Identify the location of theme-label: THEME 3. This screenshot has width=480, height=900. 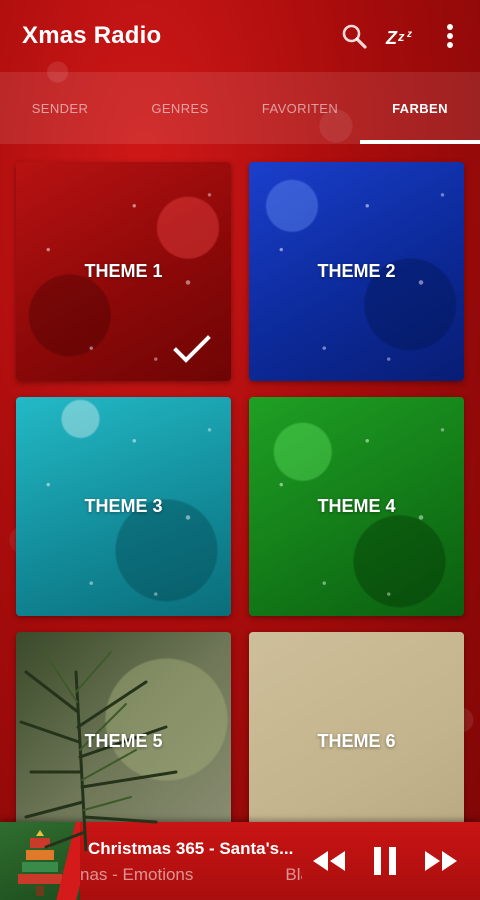
(123, 506).